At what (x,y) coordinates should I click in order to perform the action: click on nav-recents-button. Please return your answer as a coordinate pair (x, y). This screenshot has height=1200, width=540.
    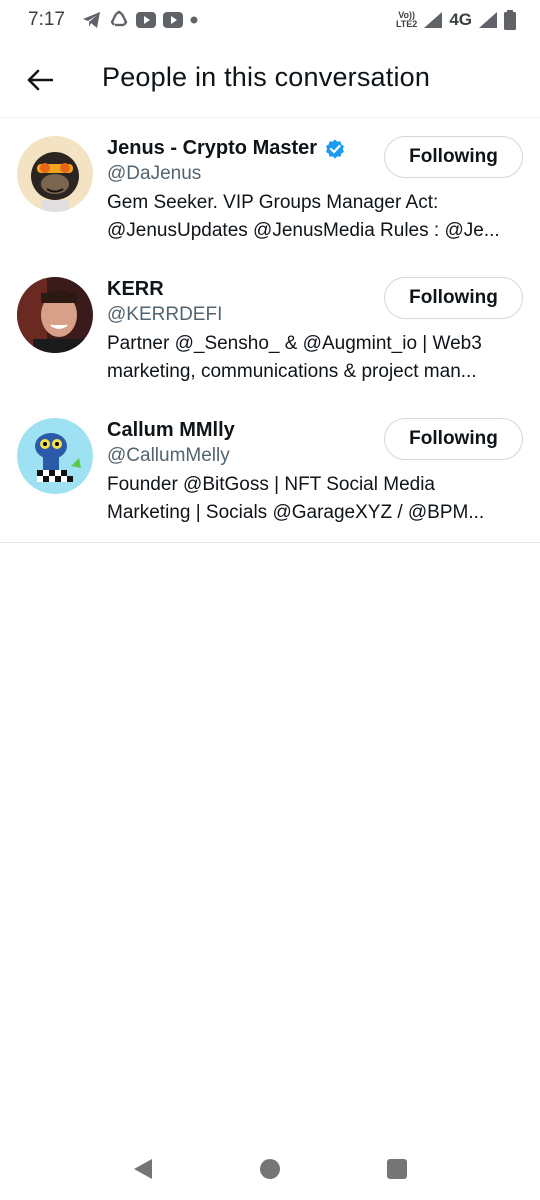
    Looking at the image, I should click on (397, 1169).